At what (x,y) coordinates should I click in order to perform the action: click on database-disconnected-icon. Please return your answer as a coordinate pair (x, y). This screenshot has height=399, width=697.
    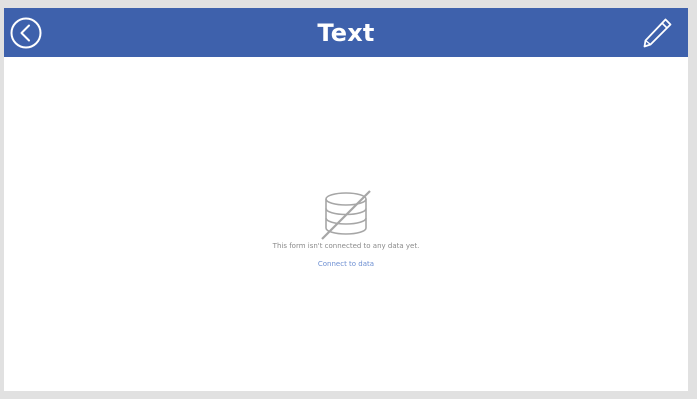
    Looking at the image, I should click on (346, 215).